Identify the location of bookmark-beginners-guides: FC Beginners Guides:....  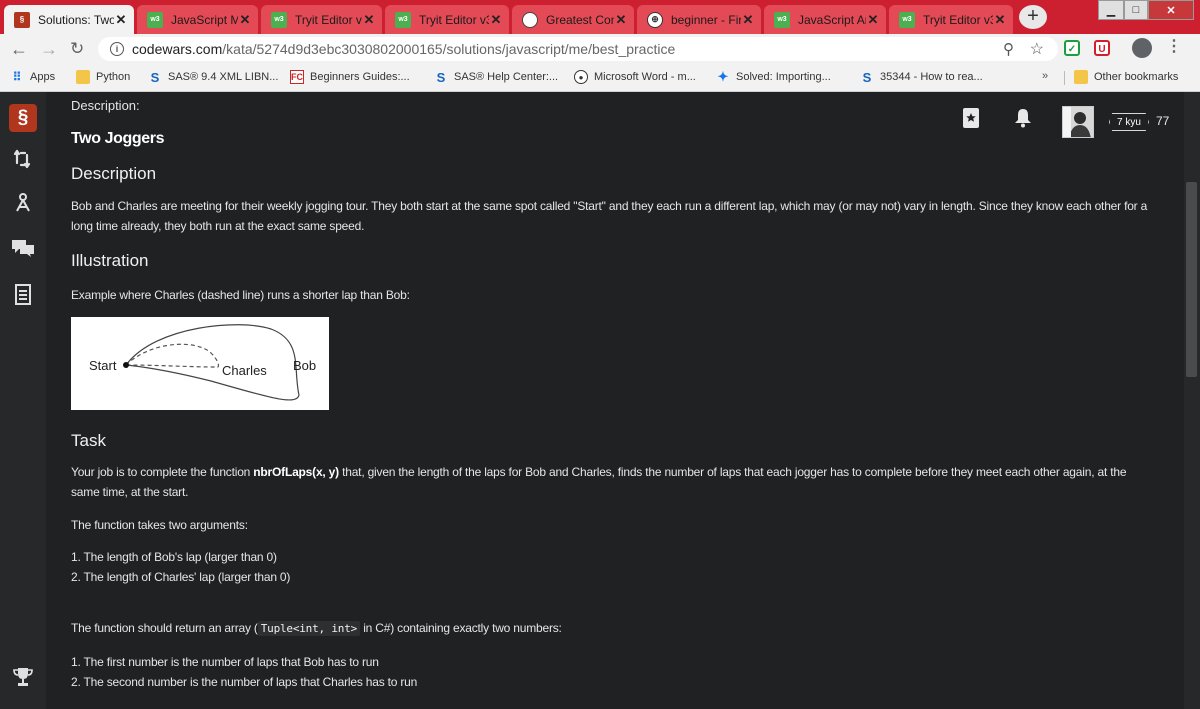
(350, 77).